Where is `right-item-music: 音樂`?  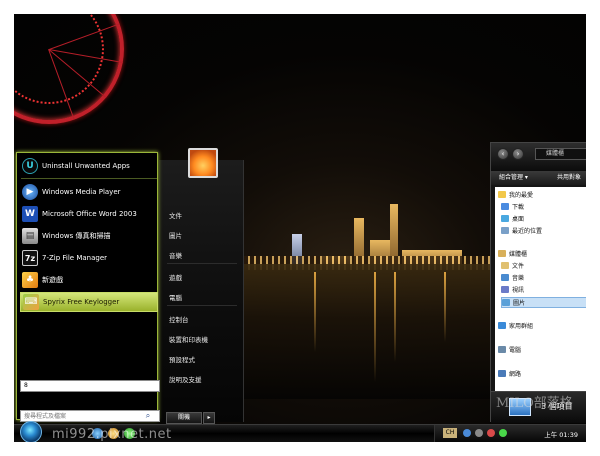 right-item-music: 音樂 is located at coordinates (175, 255).